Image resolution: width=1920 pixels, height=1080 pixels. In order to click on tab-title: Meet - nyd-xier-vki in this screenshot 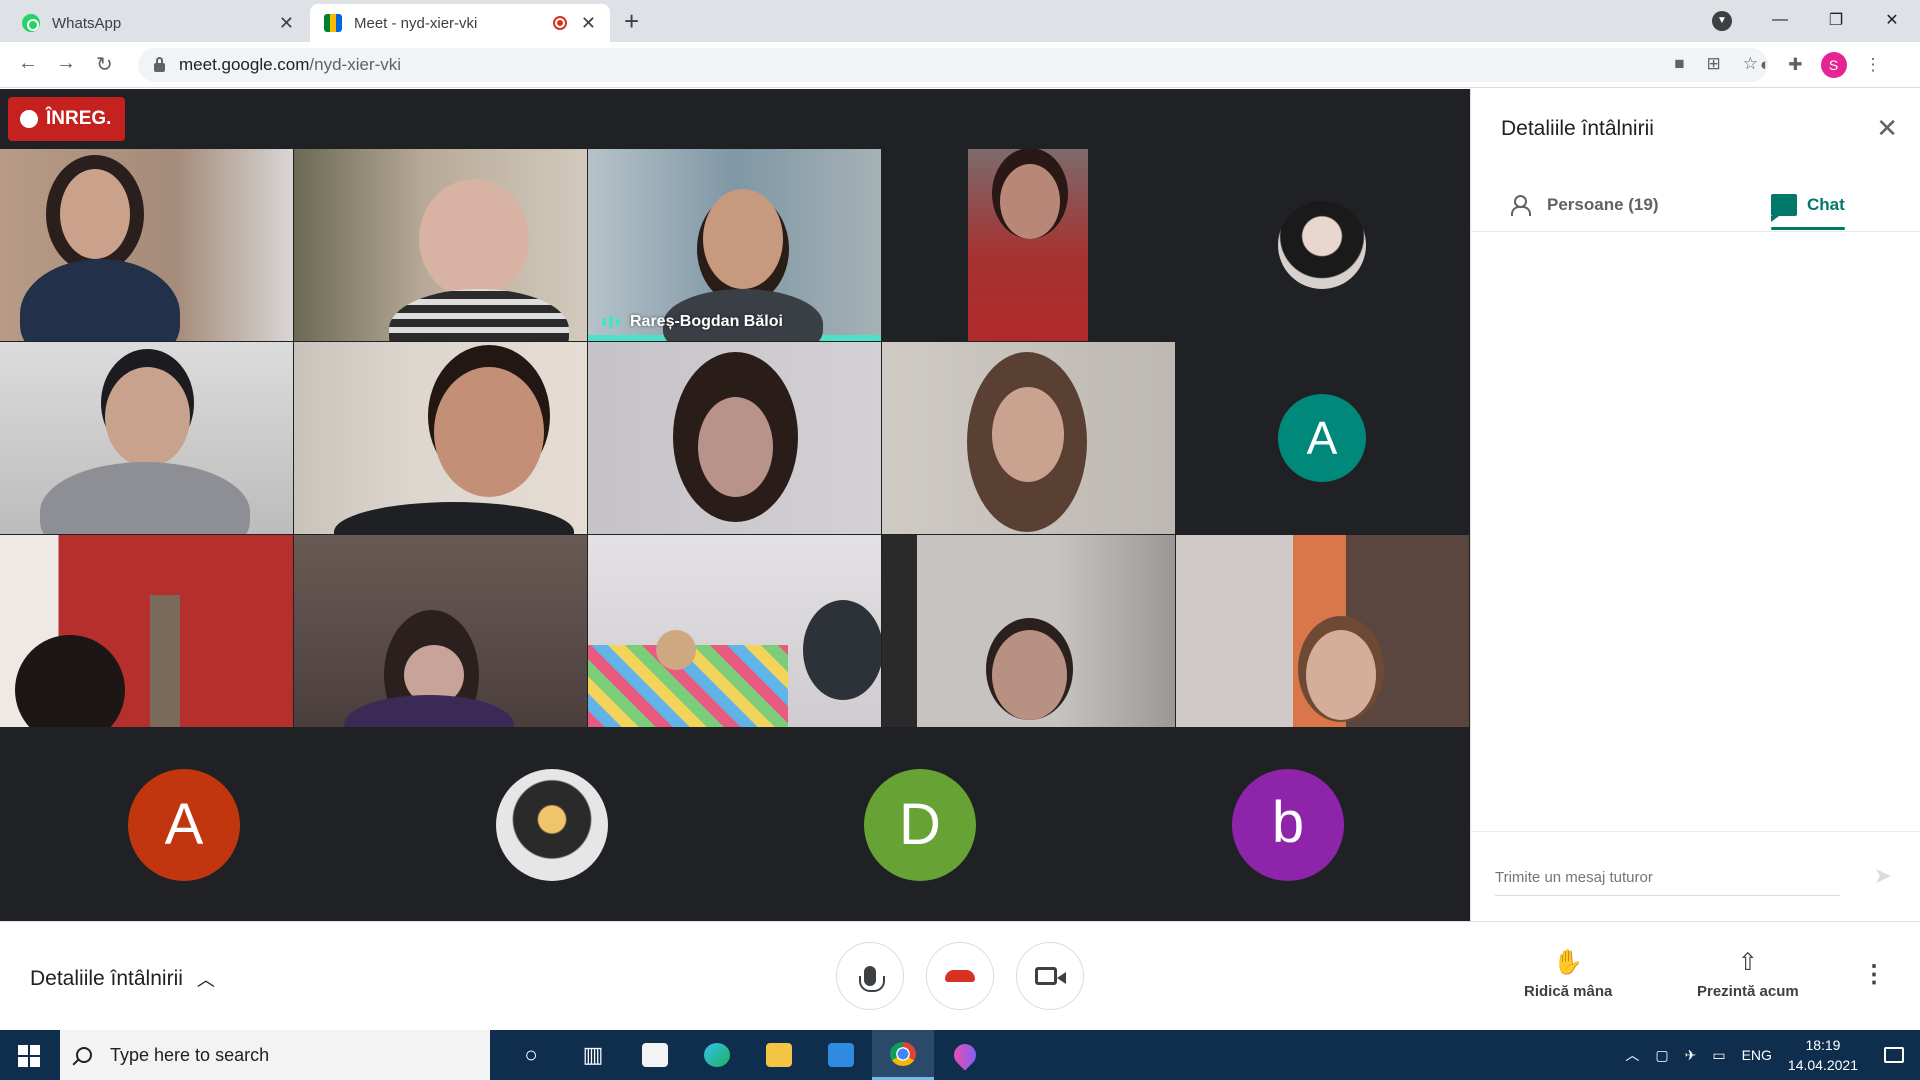, I will do `click(416, 23)`.